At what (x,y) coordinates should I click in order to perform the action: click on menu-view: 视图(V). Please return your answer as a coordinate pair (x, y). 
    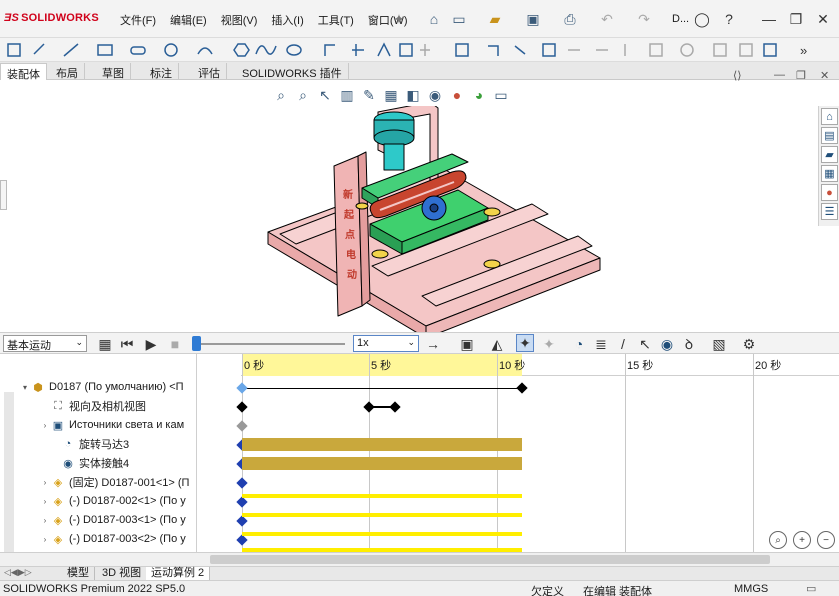
    Looking at the image, I should click on (239, 20).